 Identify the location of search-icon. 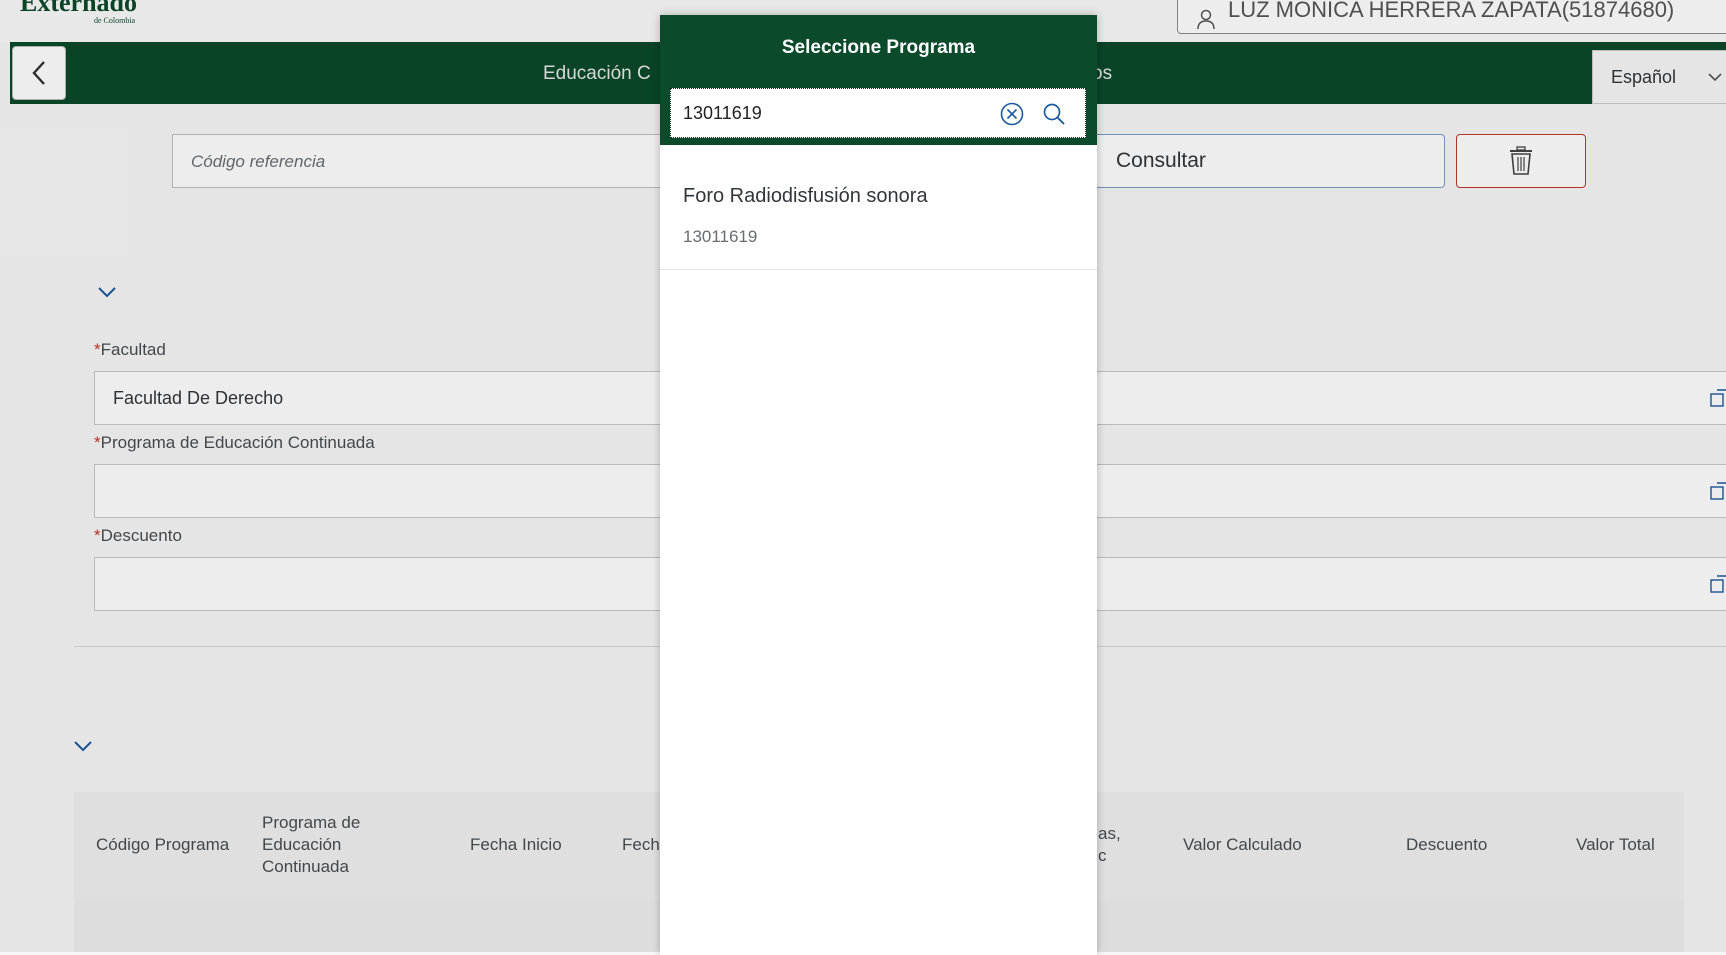
(1054, 114).